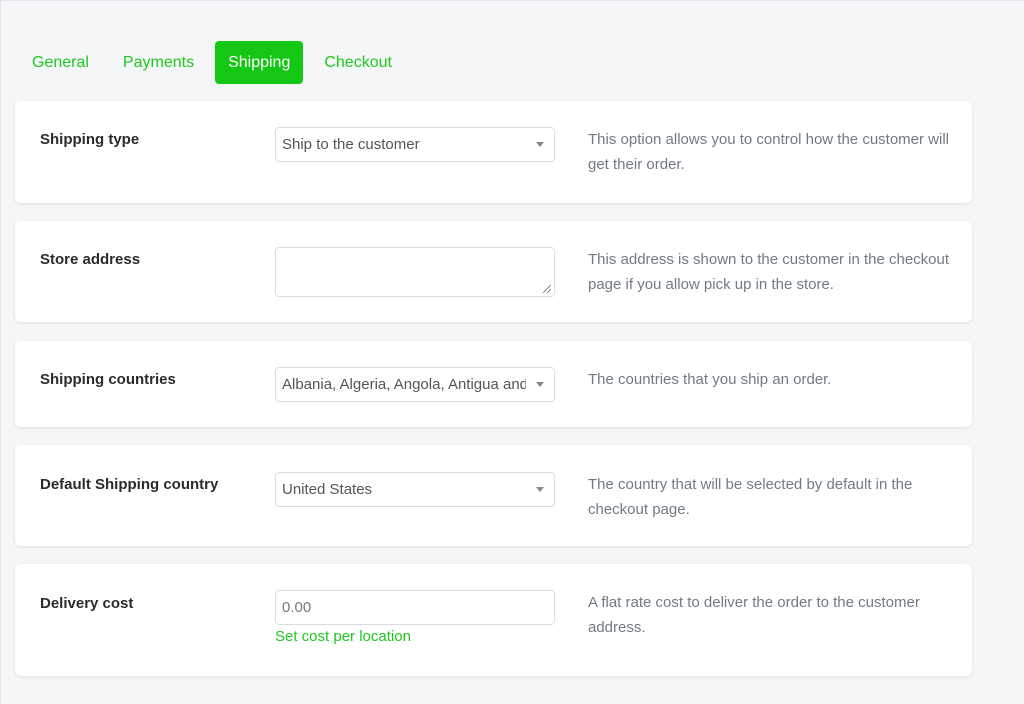 The height and width of the screenshot is (704, 1024). I want to click on delivery-cost-input: 0.00, so click(415, 607).